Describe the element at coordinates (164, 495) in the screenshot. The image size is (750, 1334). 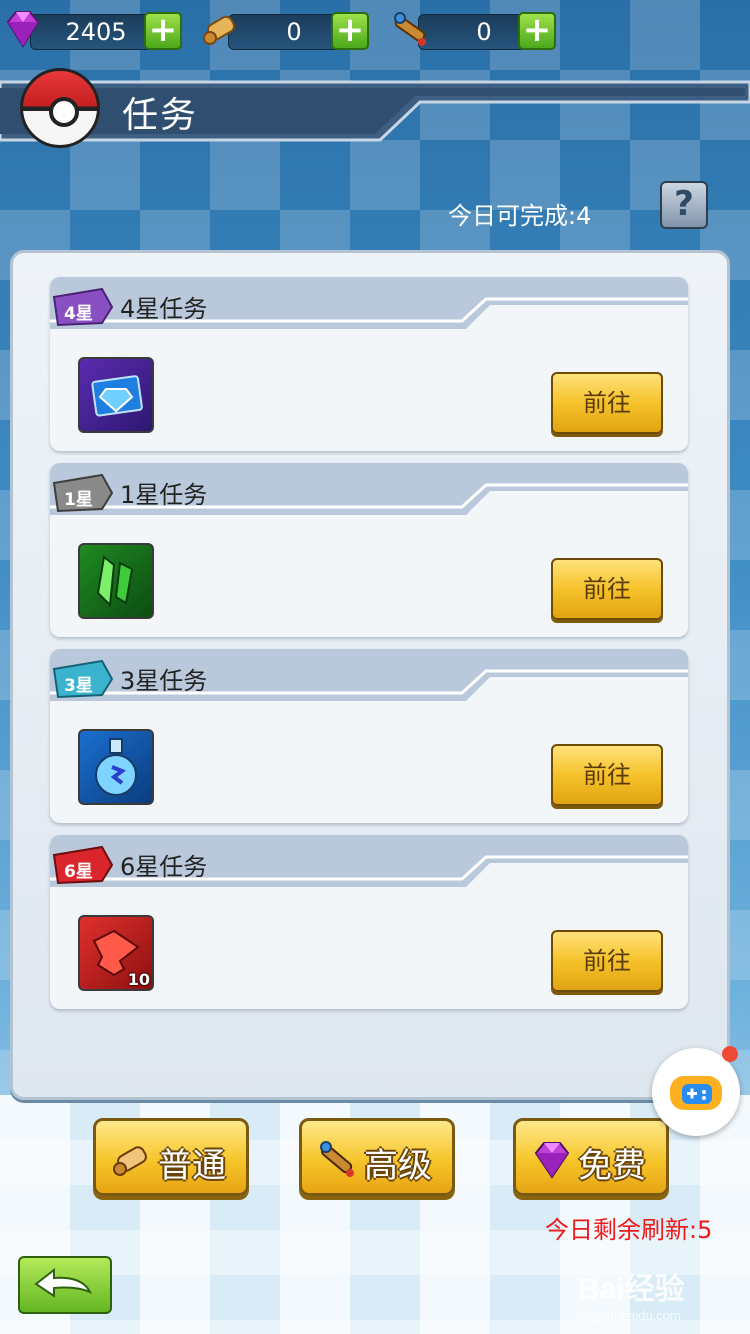
I see `task-name: 1星任务` at that location.